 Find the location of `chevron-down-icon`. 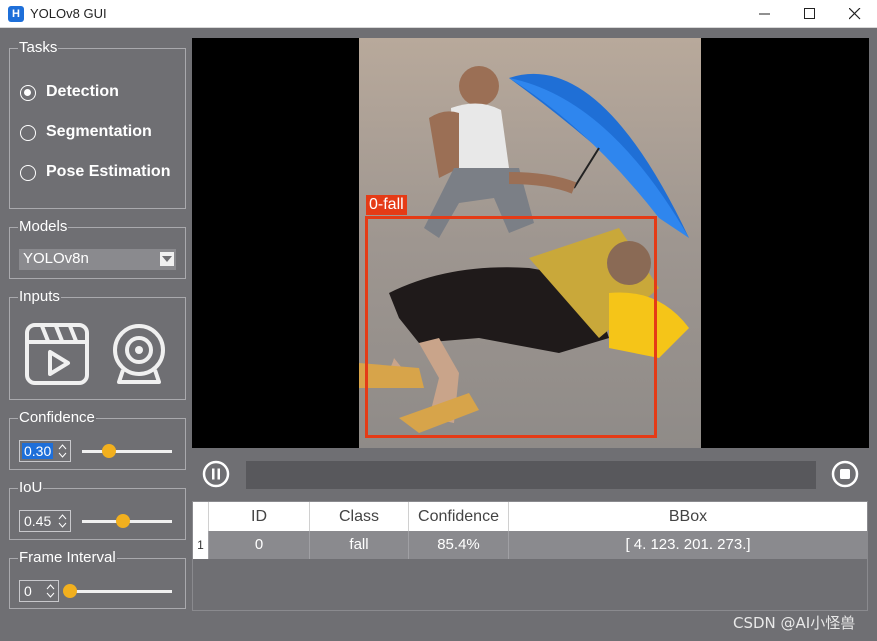

chevron-down-icon is located at coordinates (167, 259).